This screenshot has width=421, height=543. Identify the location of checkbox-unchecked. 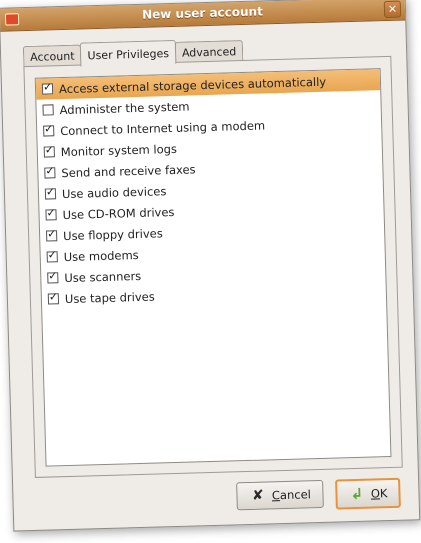
(48, 110).